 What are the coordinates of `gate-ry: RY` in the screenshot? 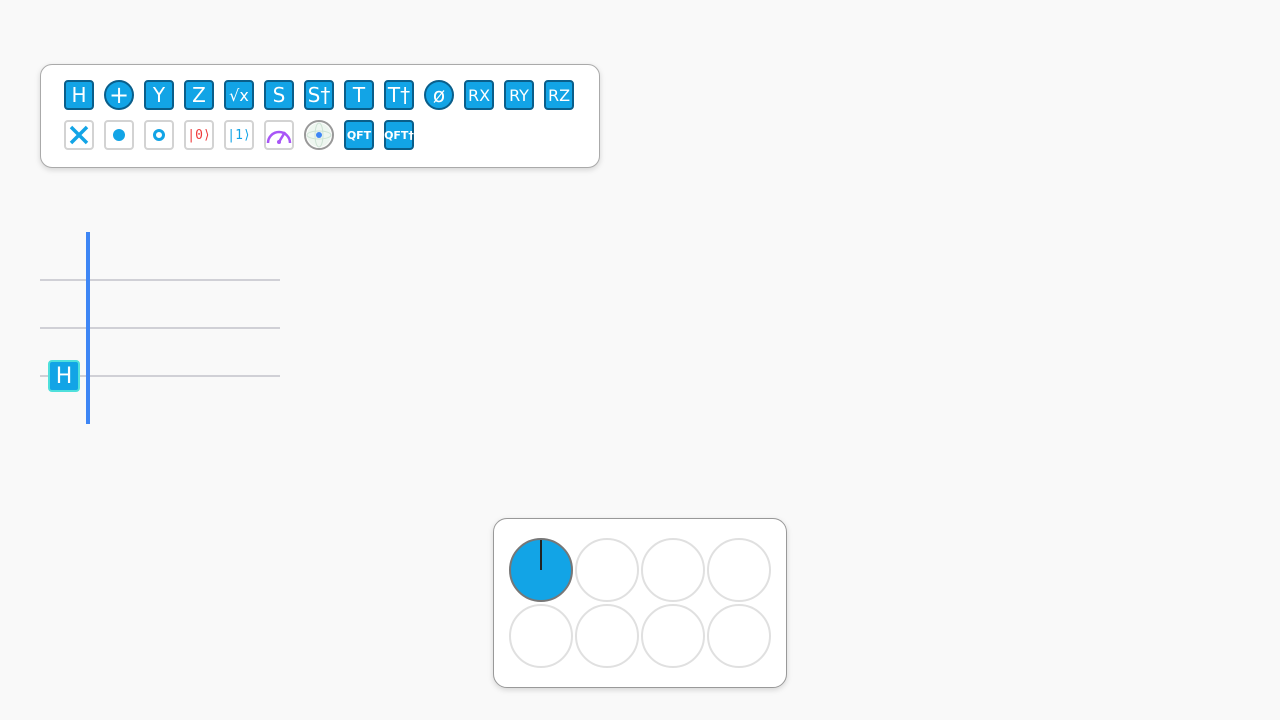 It's located at (519, 95).